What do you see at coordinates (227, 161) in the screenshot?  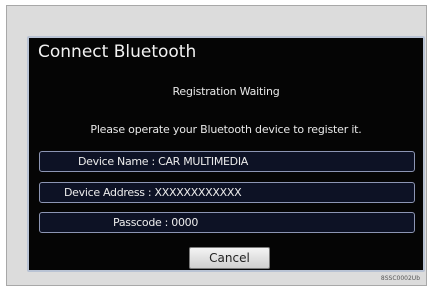 I see `device-name-field: Device Name : CAR MULTIMEDIA` at bounding box center [227, 161].